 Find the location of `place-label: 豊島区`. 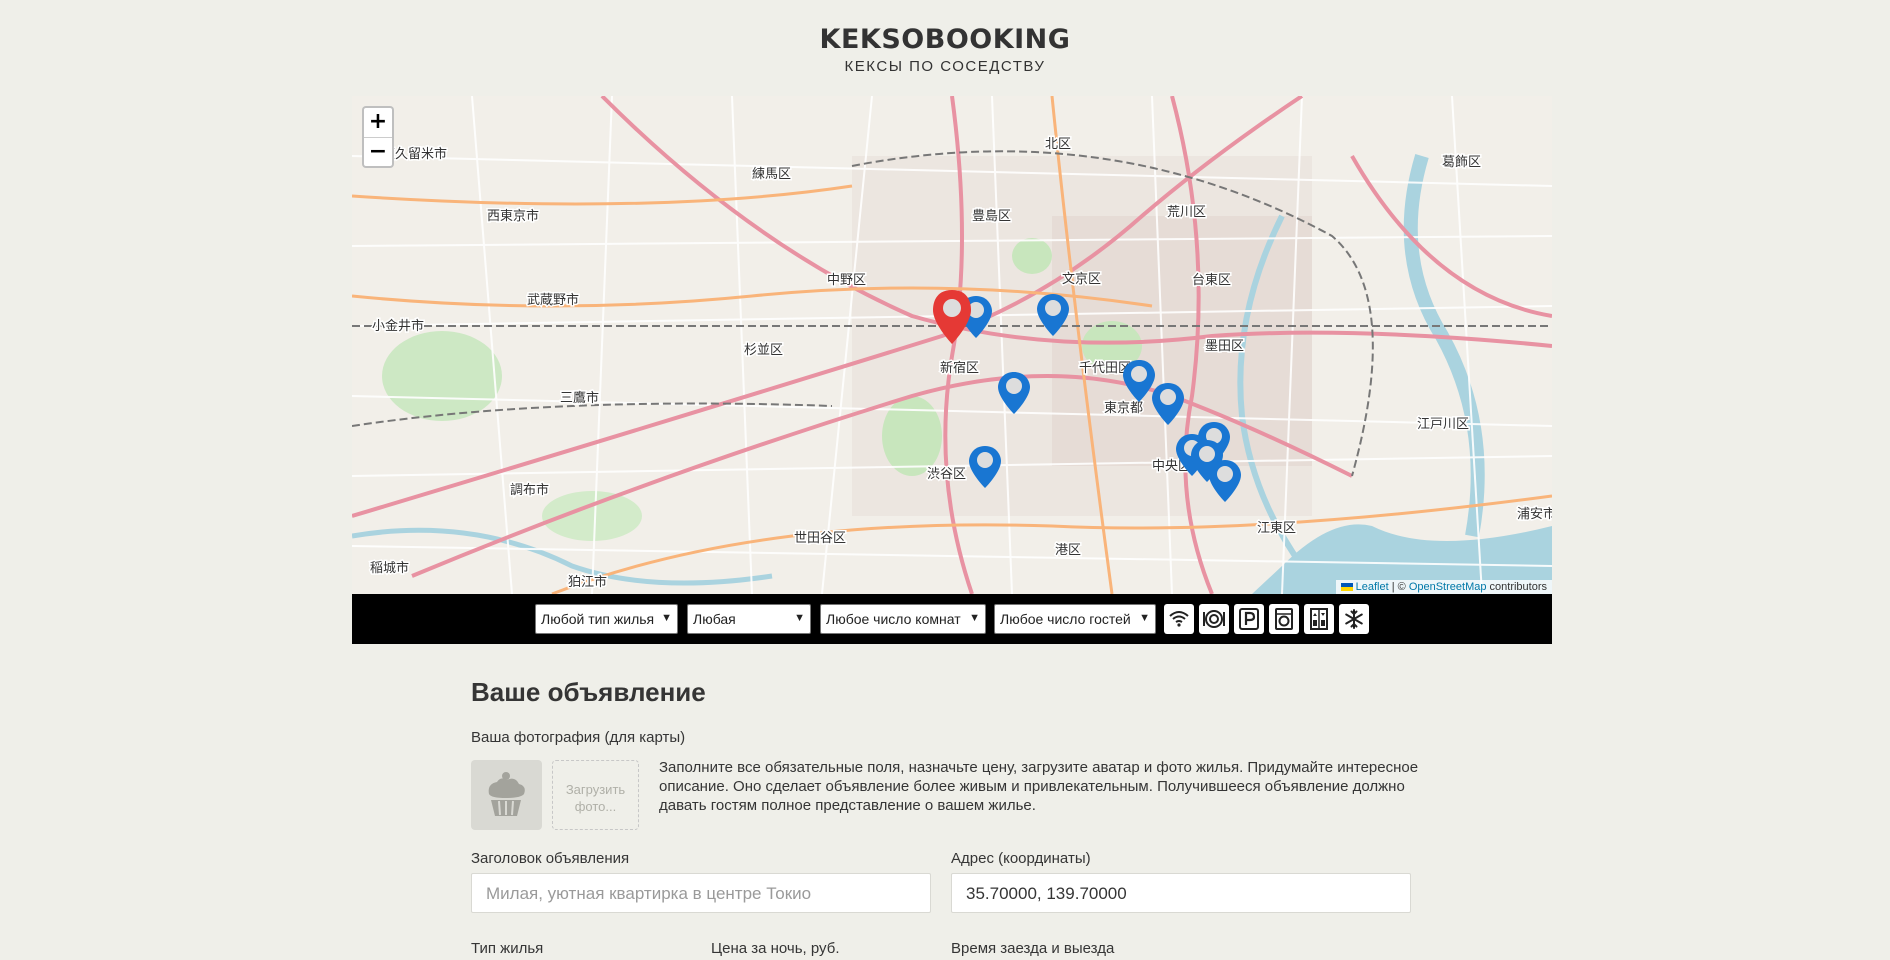

place-label: 豊島区 is located at coordinates (991, 216).